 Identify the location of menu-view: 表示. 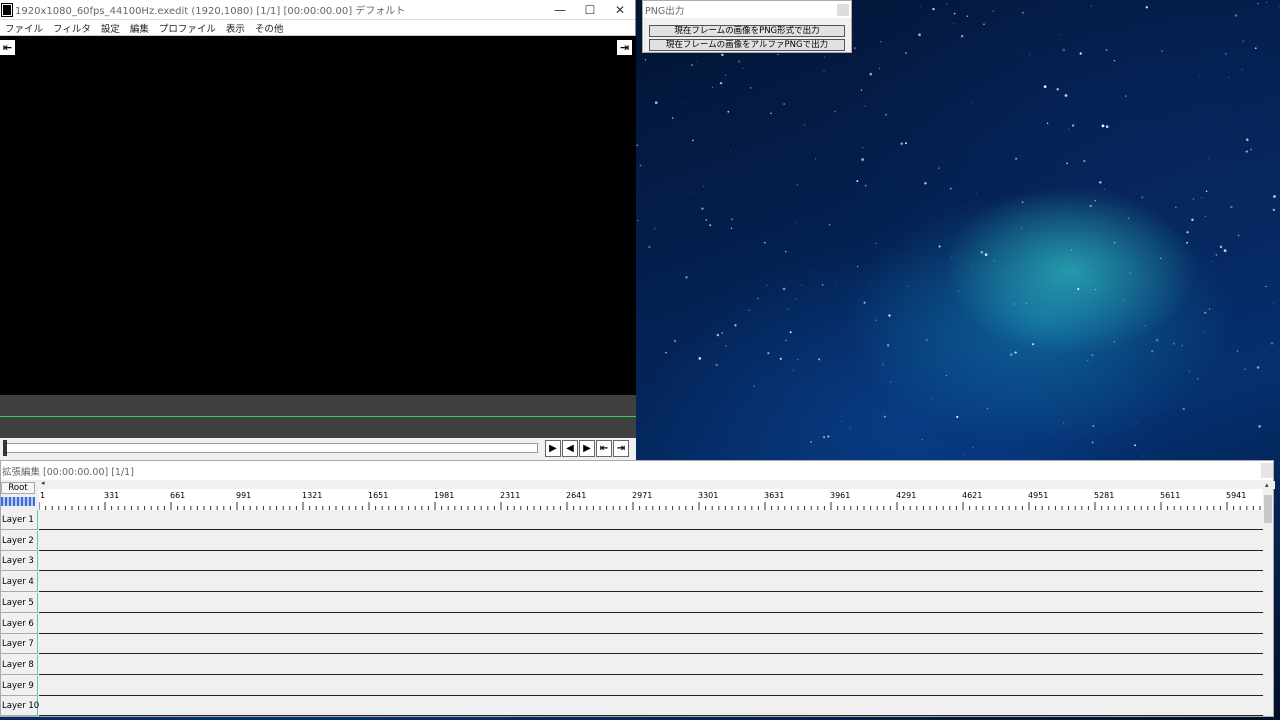
(235, 28).